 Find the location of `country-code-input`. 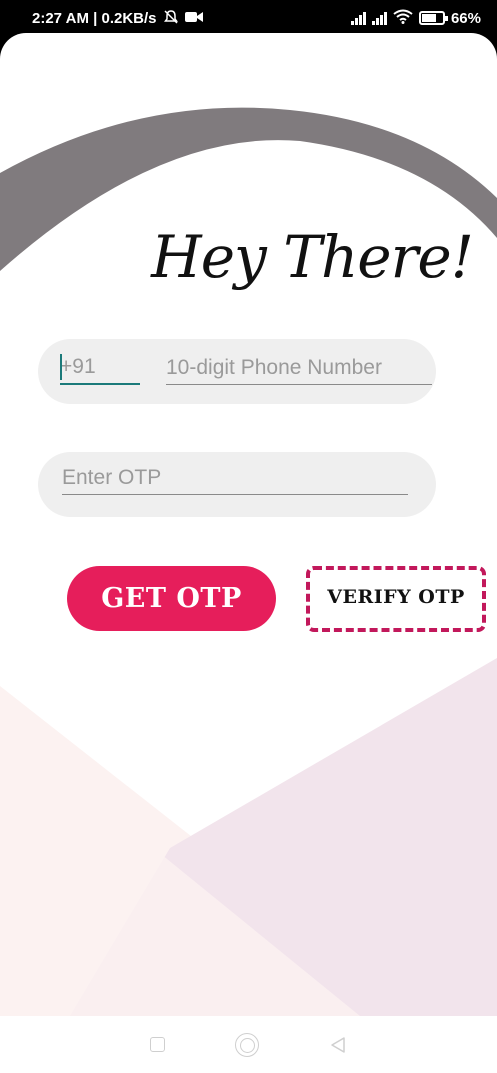

country-code-input is located at coordinates (100, 368).